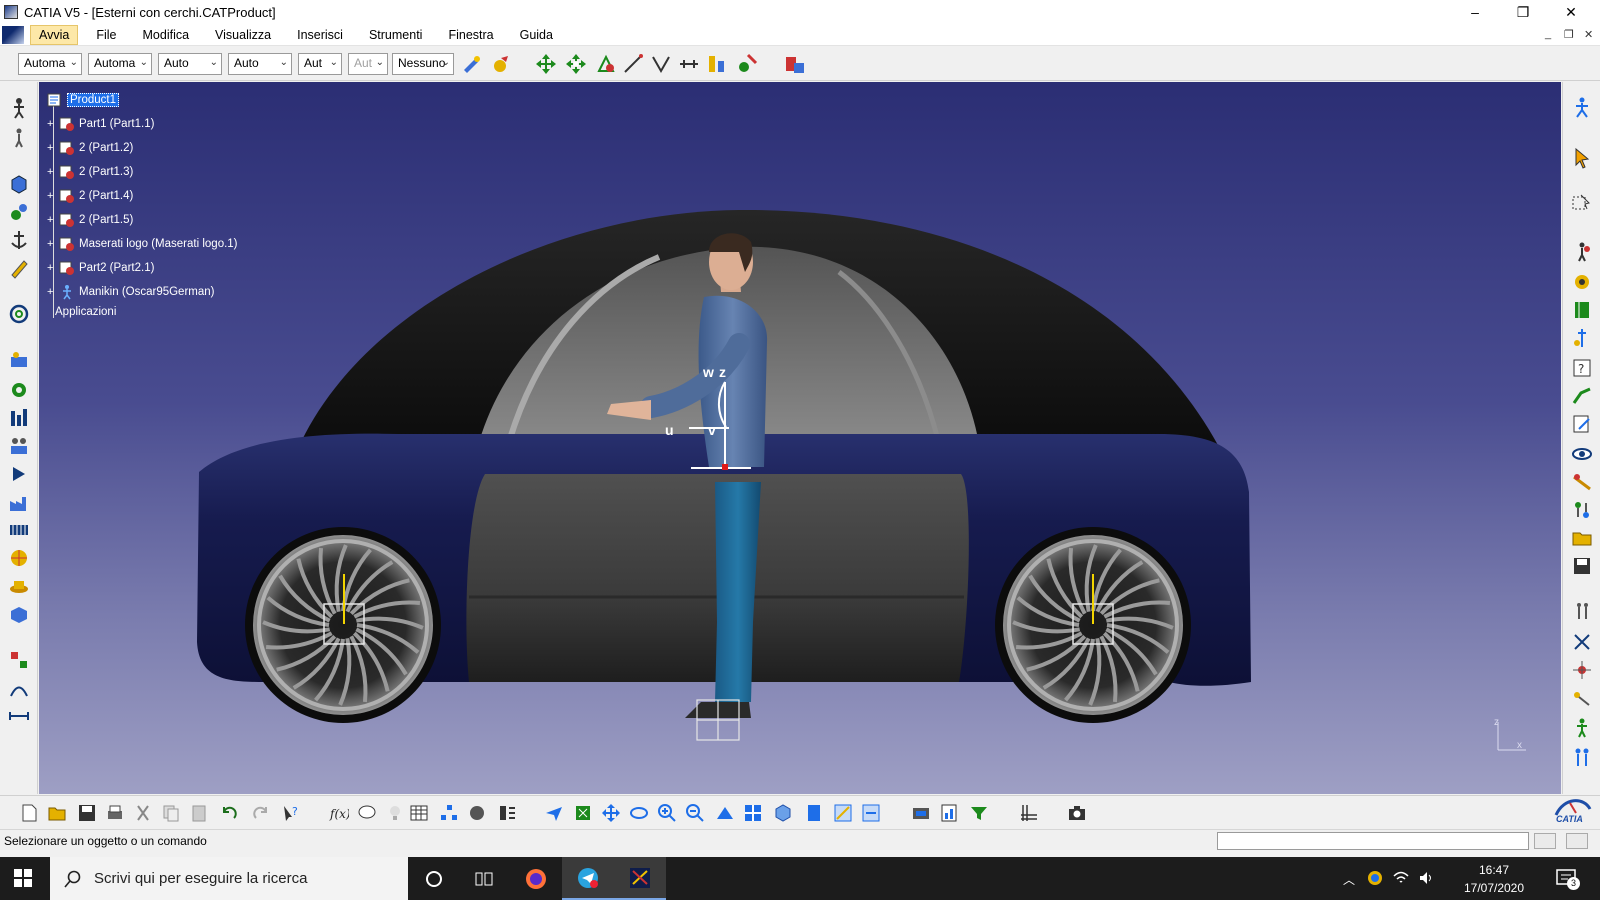  I want to click on analysis-report-icon, so click(949, 813).